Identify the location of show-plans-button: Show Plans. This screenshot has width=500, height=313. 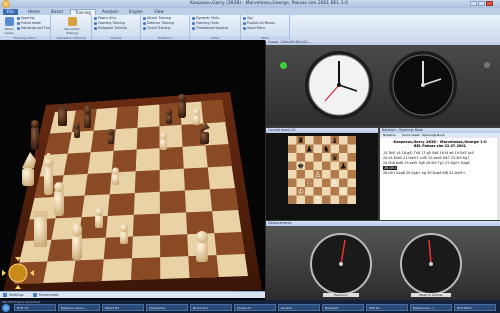
(254, 28).